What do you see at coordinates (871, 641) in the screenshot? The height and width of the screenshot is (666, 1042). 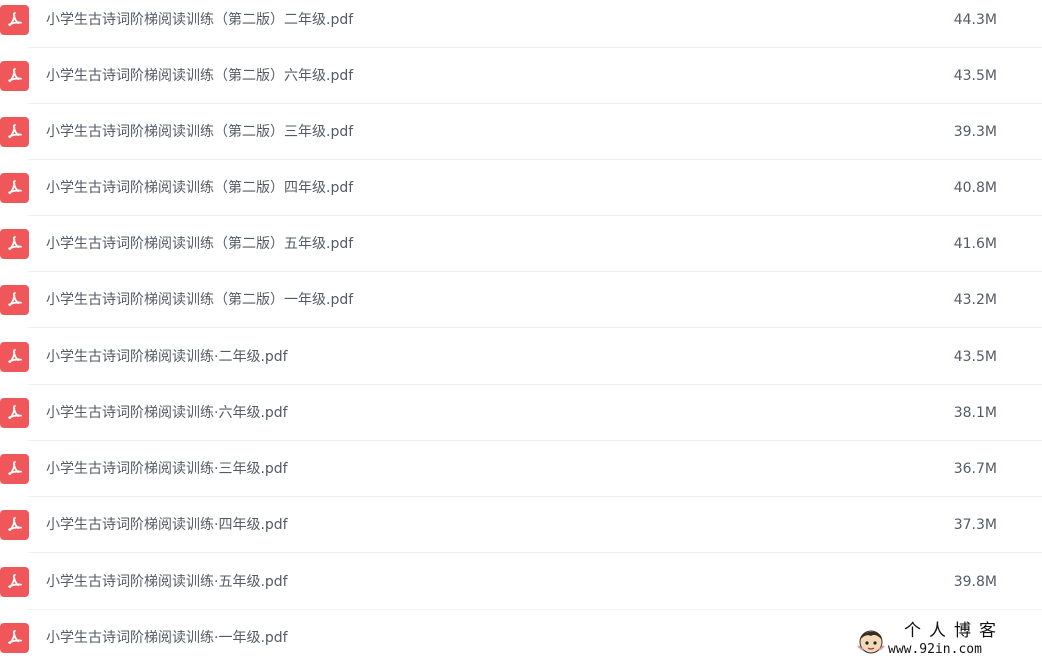 I see `cartoon-avatar-icon` at bounding box center [871, 641].